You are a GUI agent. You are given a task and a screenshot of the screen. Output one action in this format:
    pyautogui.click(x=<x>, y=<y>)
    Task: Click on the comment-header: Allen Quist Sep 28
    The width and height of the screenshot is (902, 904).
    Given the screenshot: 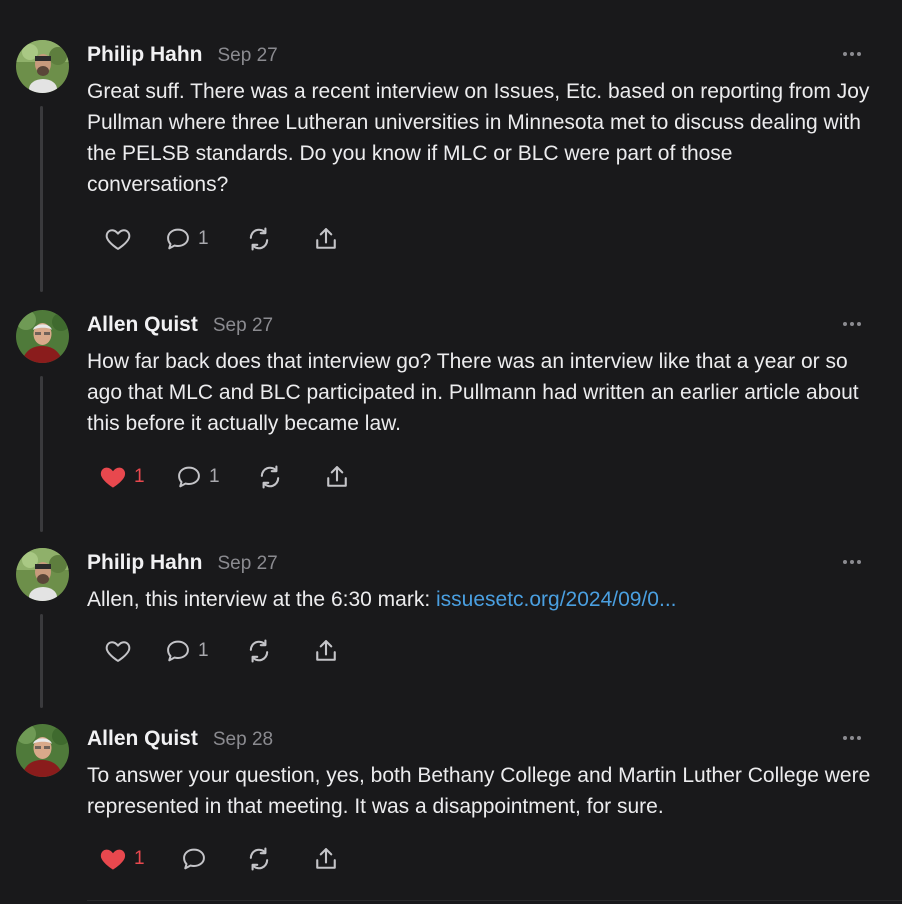 What is the action you would take?
    pyautogui.click(x=180, y=741)
    